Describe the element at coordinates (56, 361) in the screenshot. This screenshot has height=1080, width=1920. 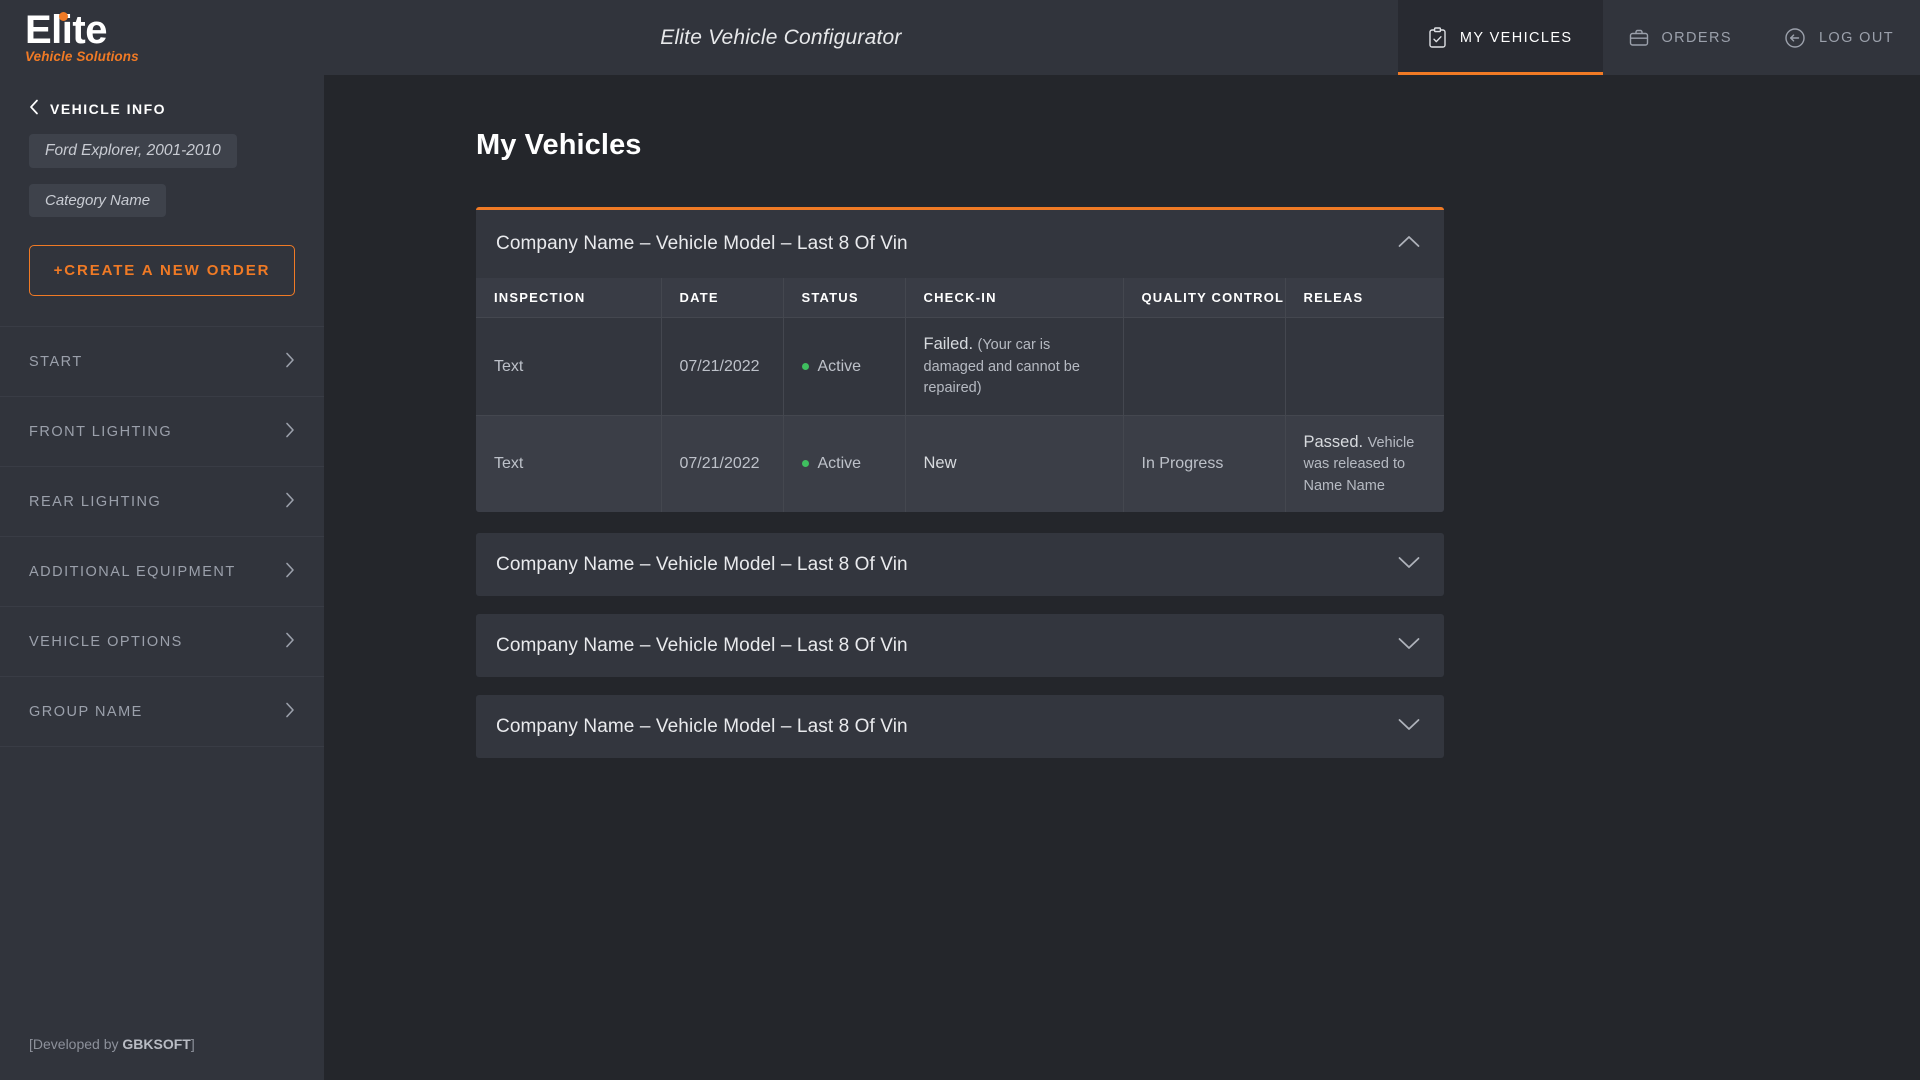
I see `sidebar-item-start-label: START` at that location.